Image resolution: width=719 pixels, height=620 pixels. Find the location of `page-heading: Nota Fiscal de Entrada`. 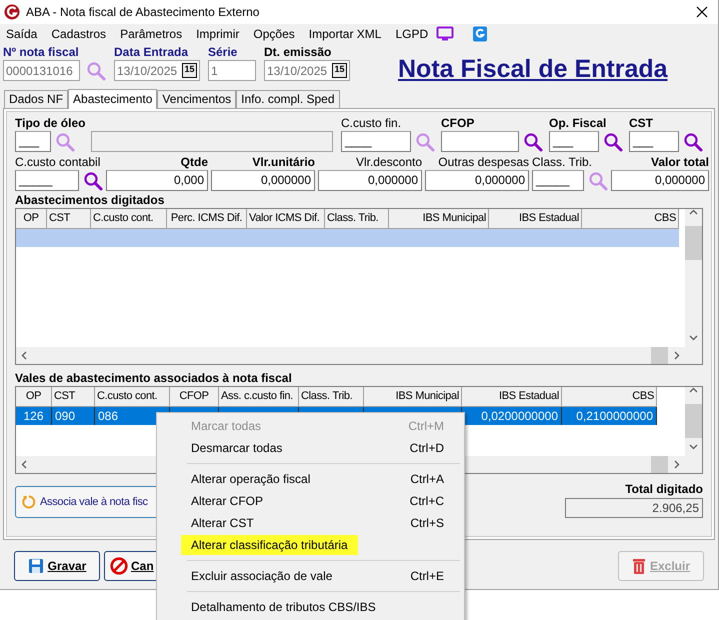

page-heading: Nota Fiscal de Entrada is located at coordinates (533, 69).